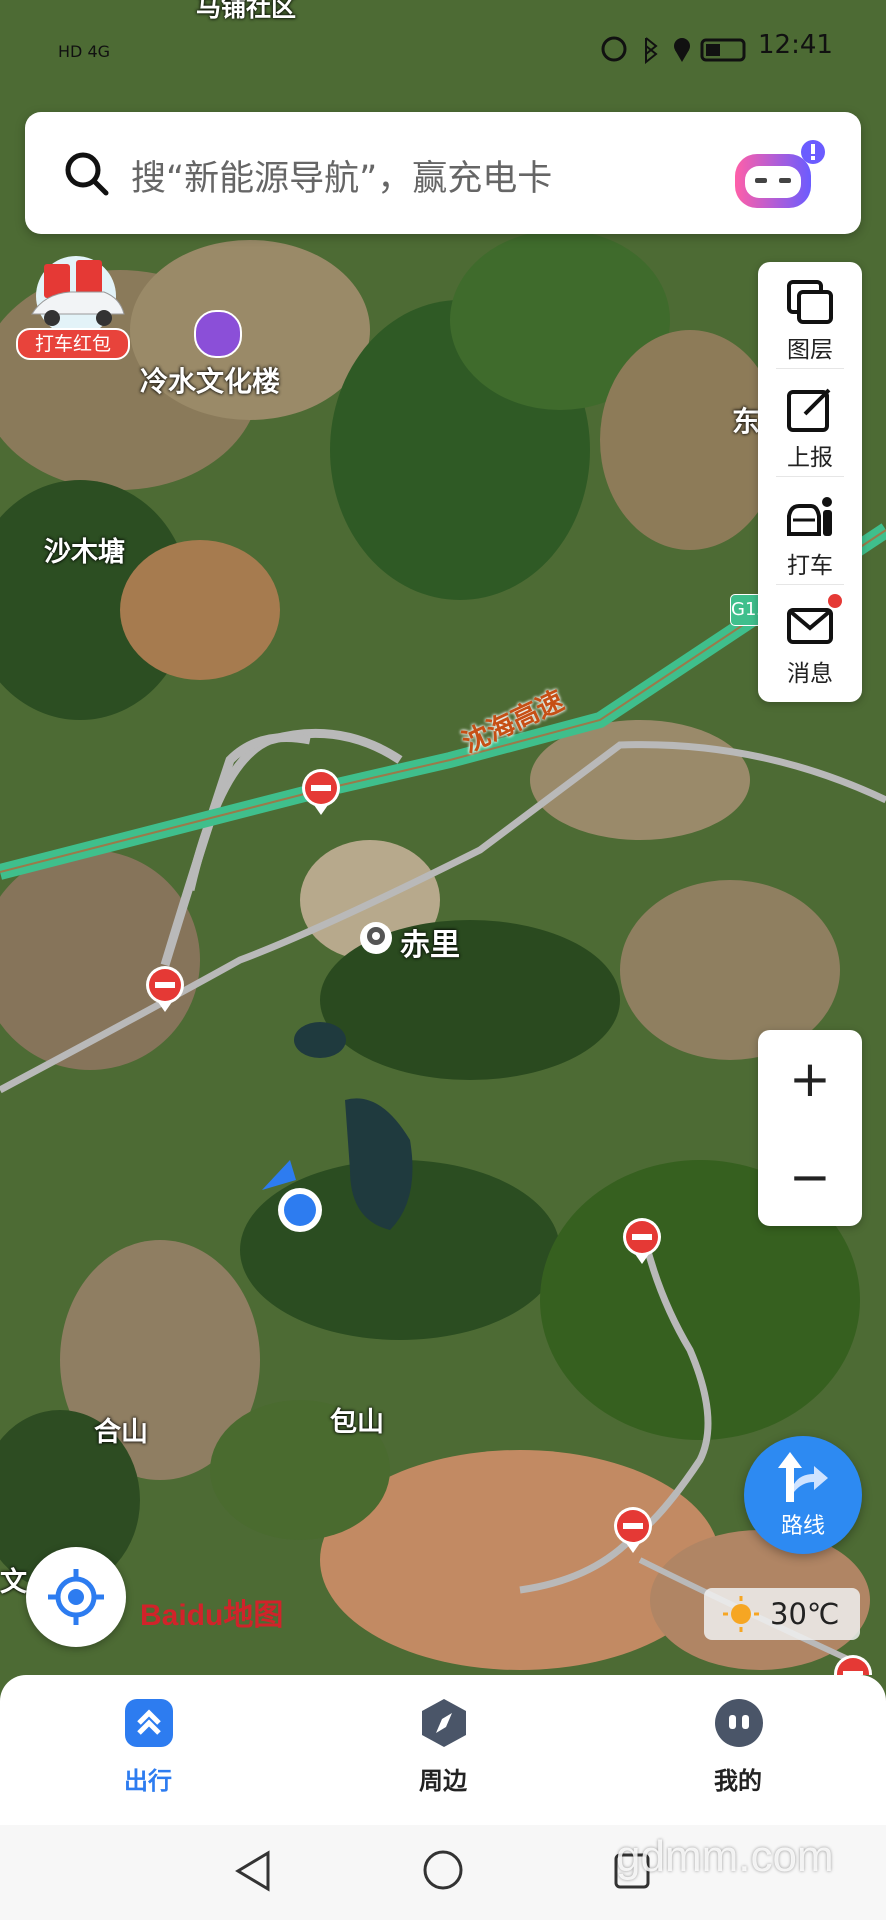  Describe the element at coordinates (725, 1856) in the screenshot. I see `watermark: gdmm.com` at that location.